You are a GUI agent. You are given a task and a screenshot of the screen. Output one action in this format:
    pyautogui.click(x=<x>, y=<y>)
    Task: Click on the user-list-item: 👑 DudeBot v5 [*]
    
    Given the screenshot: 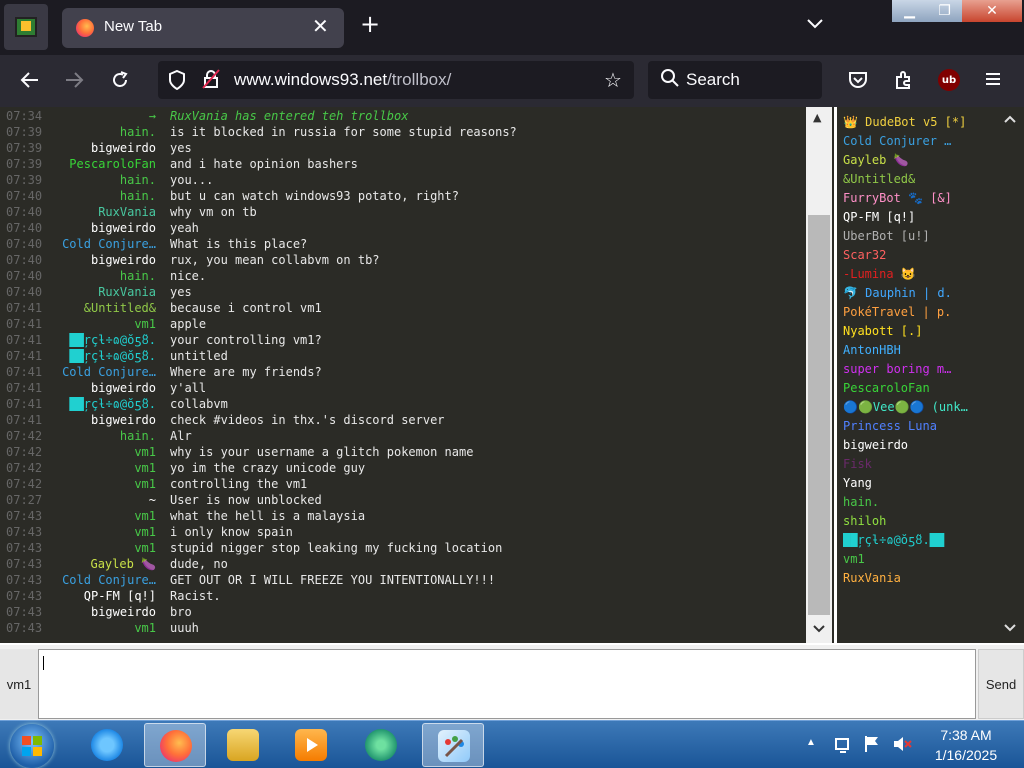 What is the action you would take?
    pyautogui.click(x=918, y=122)
    